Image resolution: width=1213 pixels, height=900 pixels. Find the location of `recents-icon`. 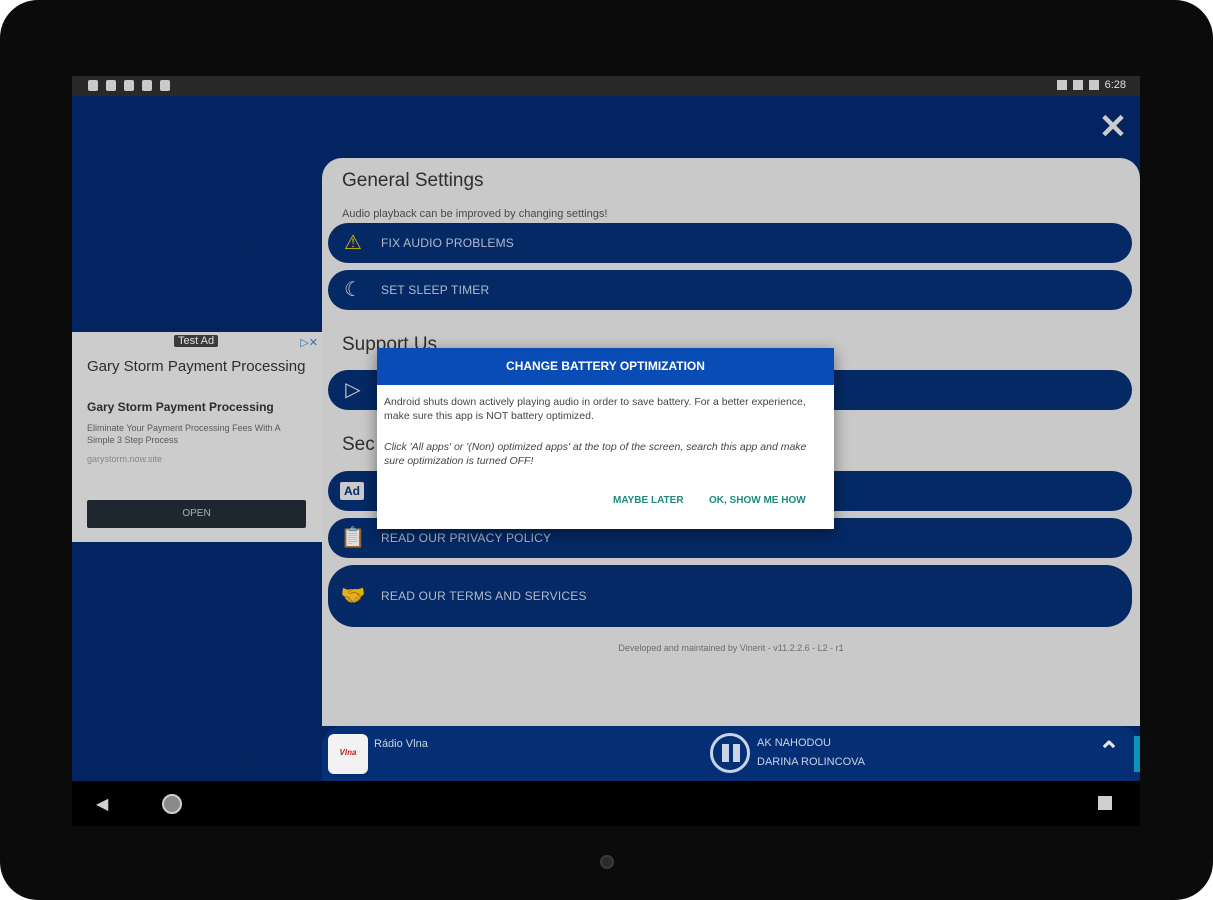

recents-icon is located at coordinates (1105, 803).